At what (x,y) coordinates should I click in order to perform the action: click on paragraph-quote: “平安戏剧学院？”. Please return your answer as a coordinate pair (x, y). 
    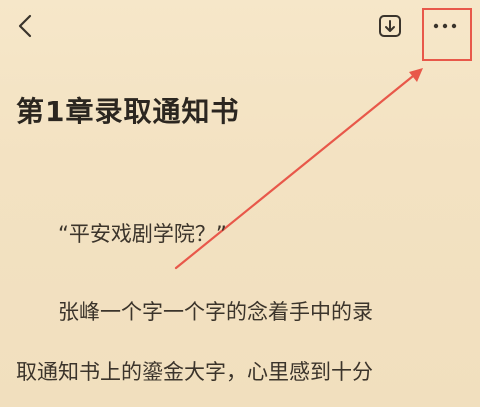
    Looking at the image, I should click on (142, 234).